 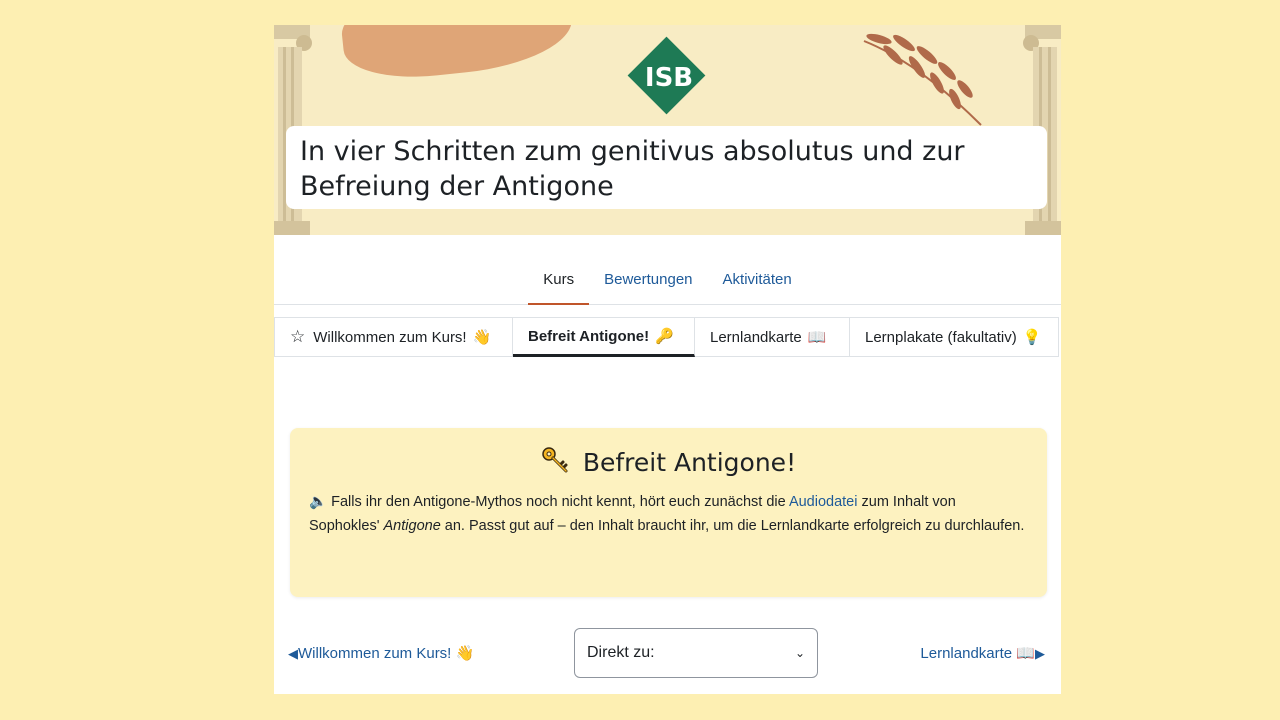 I want to click on decorative-blob, so click(x=457, y=55).